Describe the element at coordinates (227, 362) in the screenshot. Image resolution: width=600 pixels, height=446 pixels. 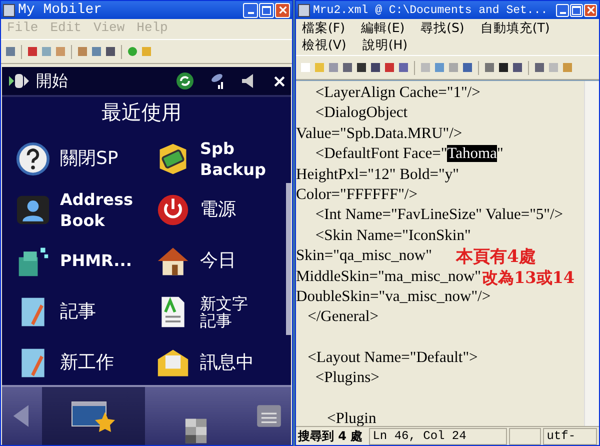
I see `app-label: 訊息中` at that location.